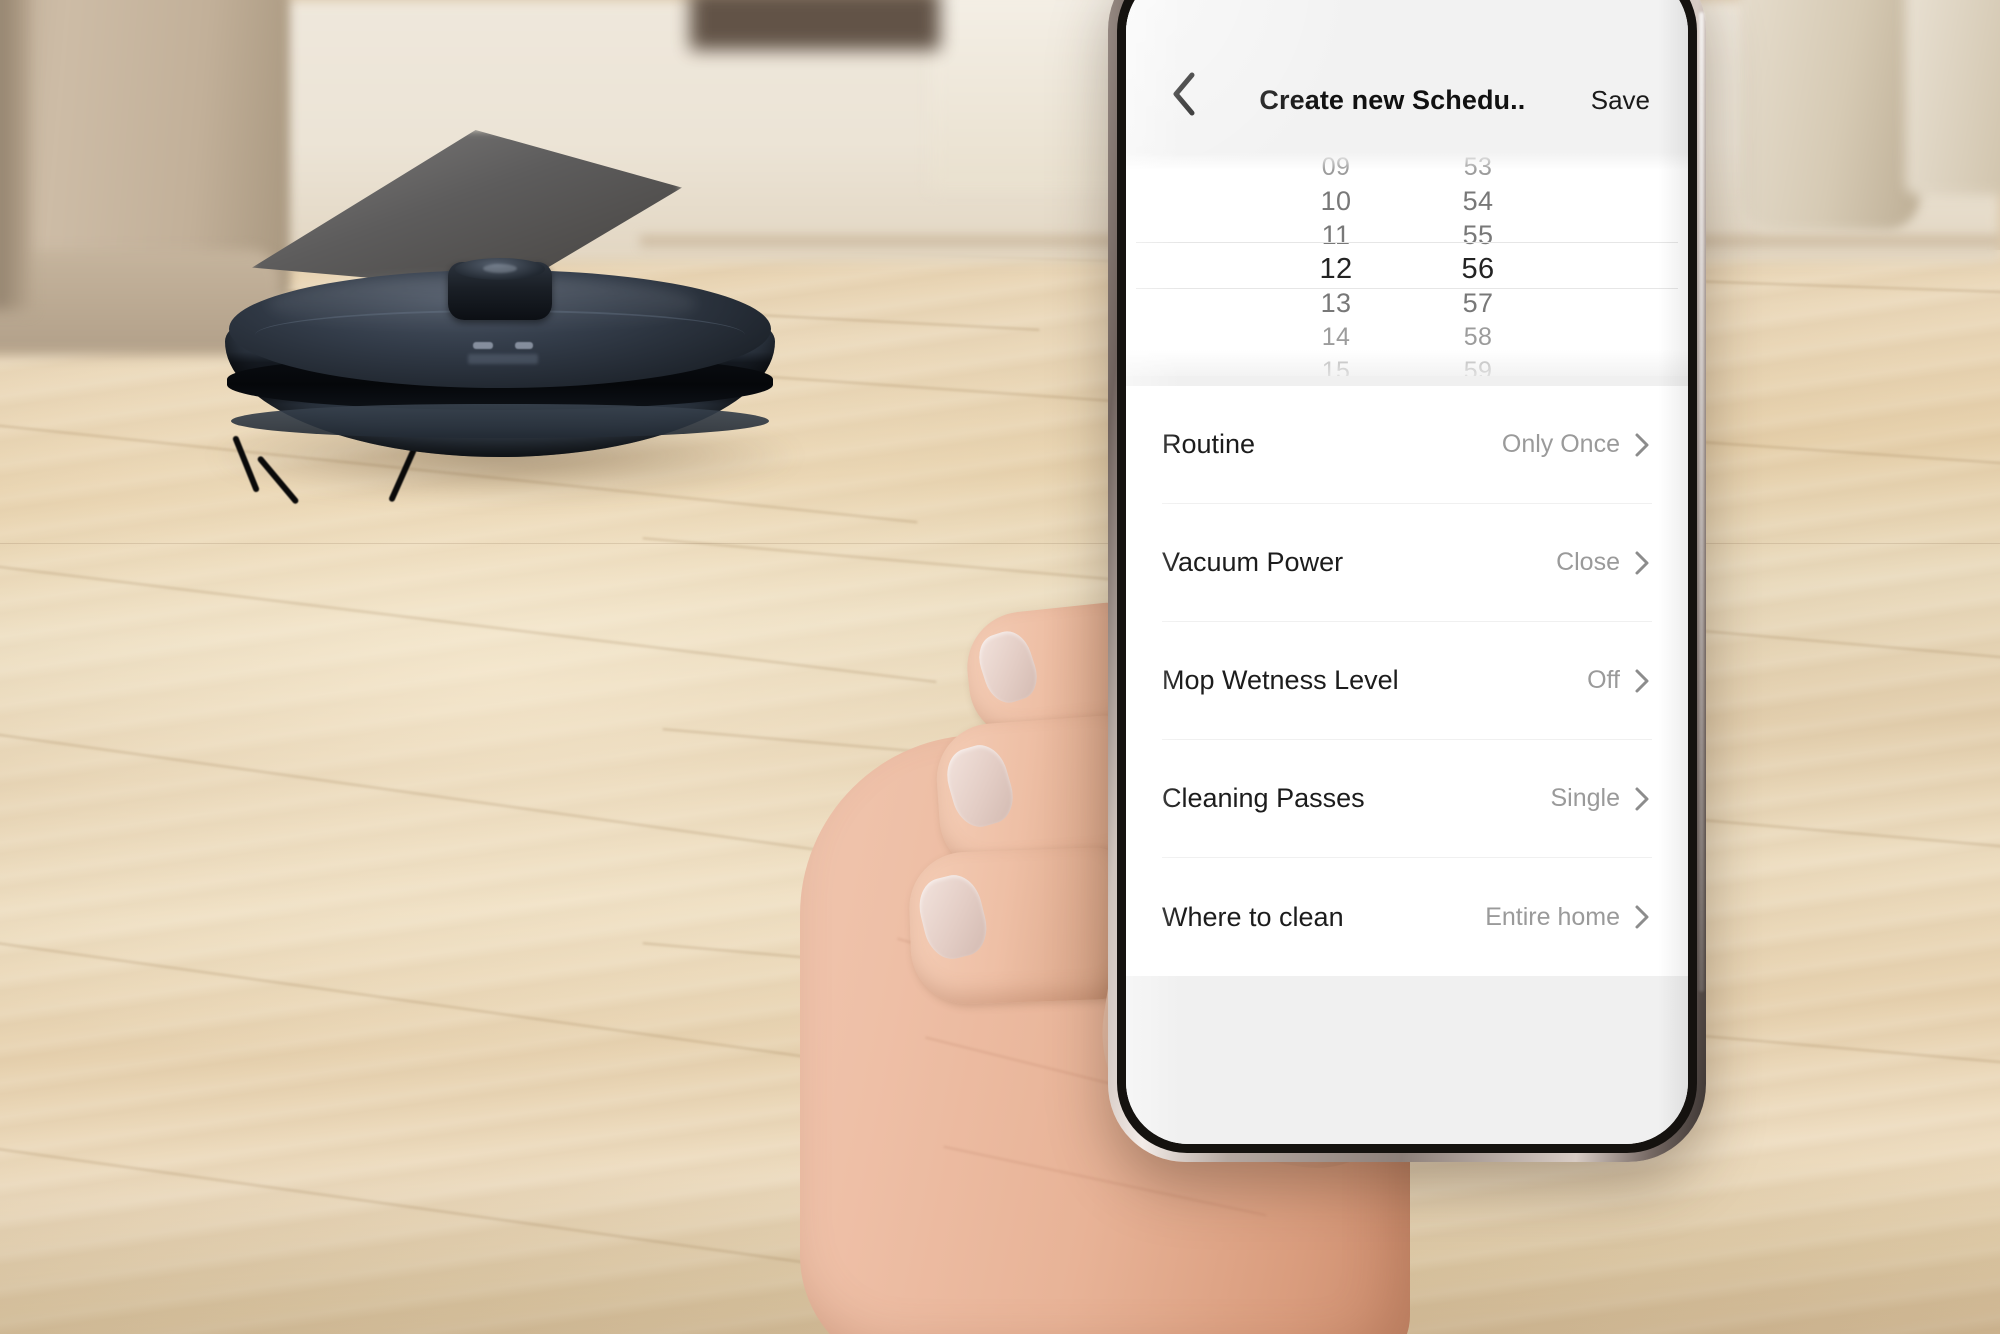 This screenshot has width=2000, height=1334. What do you see at coordinates (1478, 269) in the screenshot?
I see `minute-option-selected: 56` at bounding box center [1478, 269].